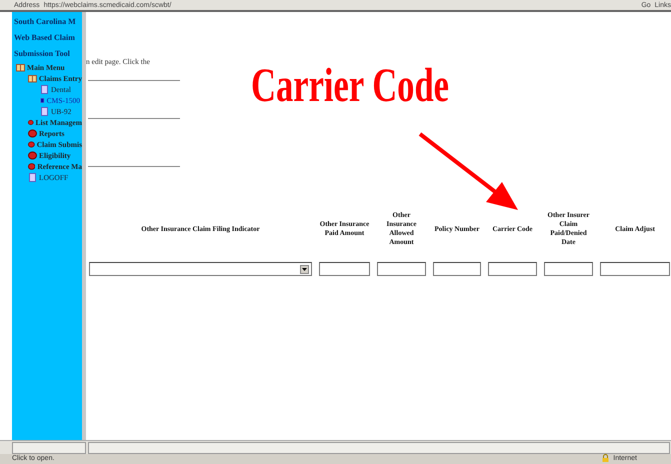 The width and height of the screenshot is (671, 464). What do you see at coordinates (350, 86) in the screenshot?
I see `callout-text: Carrier Code` at bounding box center [350, 86].